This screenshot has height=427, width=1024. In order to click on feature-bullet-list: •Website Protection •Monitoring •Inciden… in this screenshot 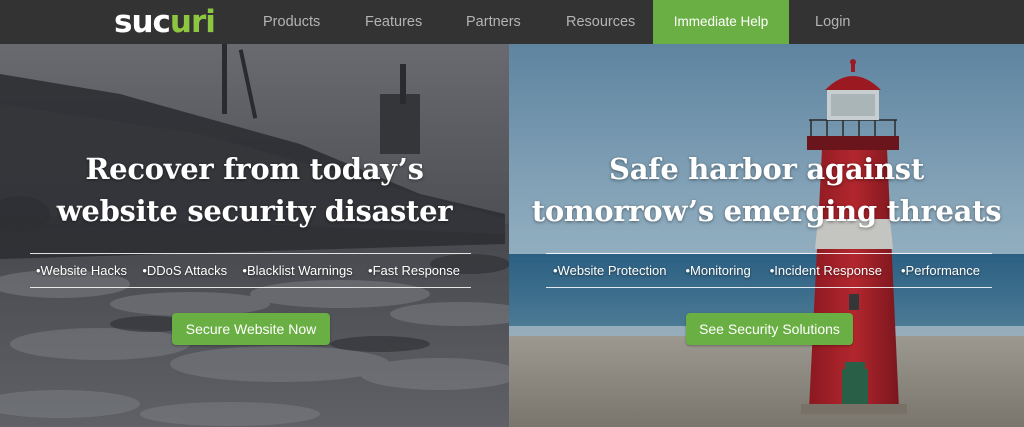, I will do `click(766, 271)`.